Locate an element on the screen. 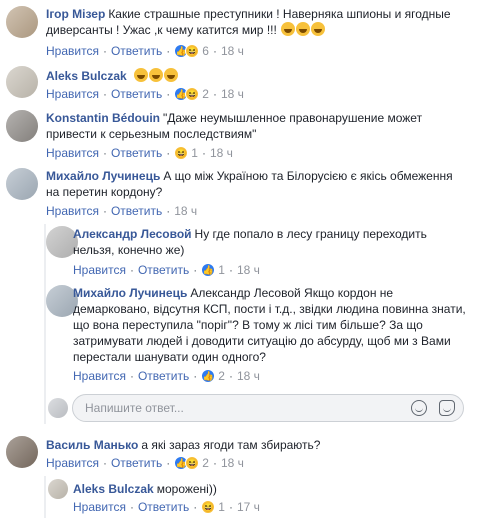 This screenshot has height=518, width=479. comment-actions: Нравится · Ответить · 👍 2 · 18 ч is located at coordinates (166, 376).